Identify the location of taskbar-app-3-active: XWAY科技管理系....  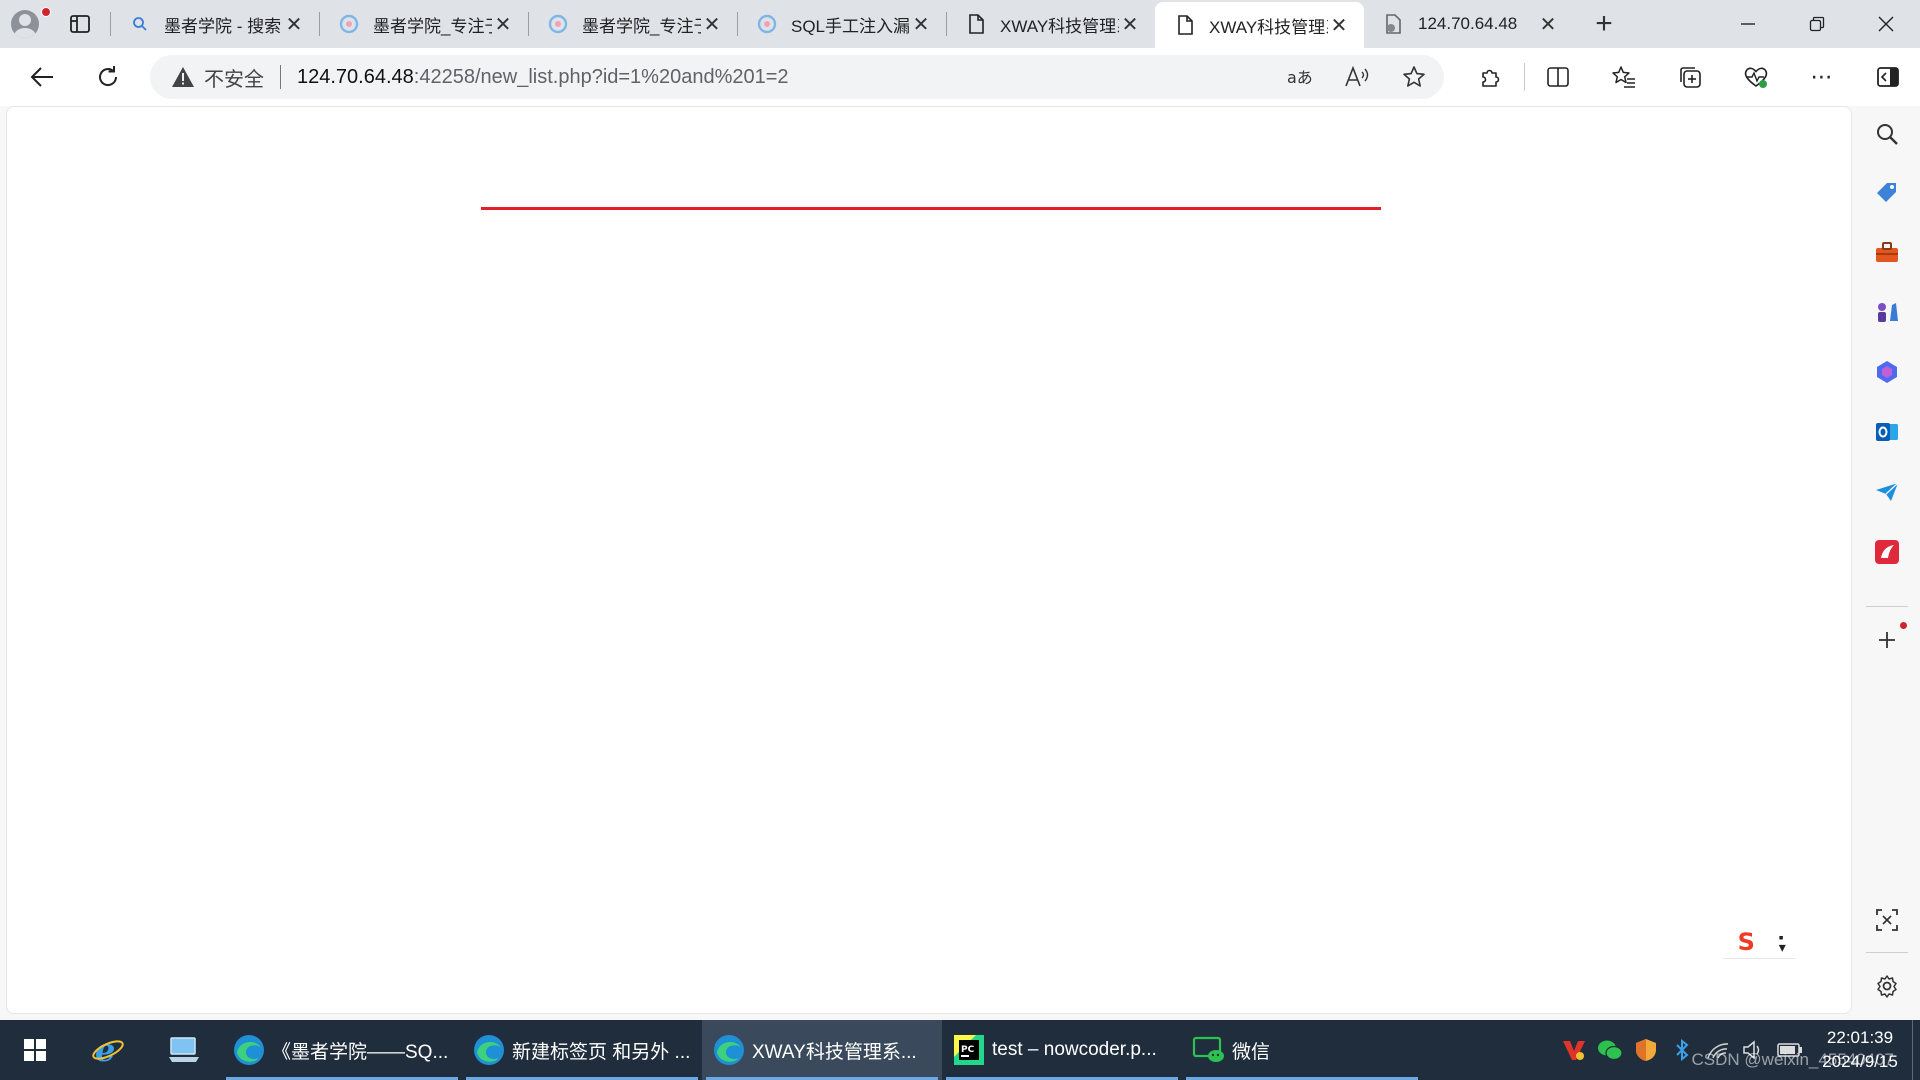
(822, 1050).